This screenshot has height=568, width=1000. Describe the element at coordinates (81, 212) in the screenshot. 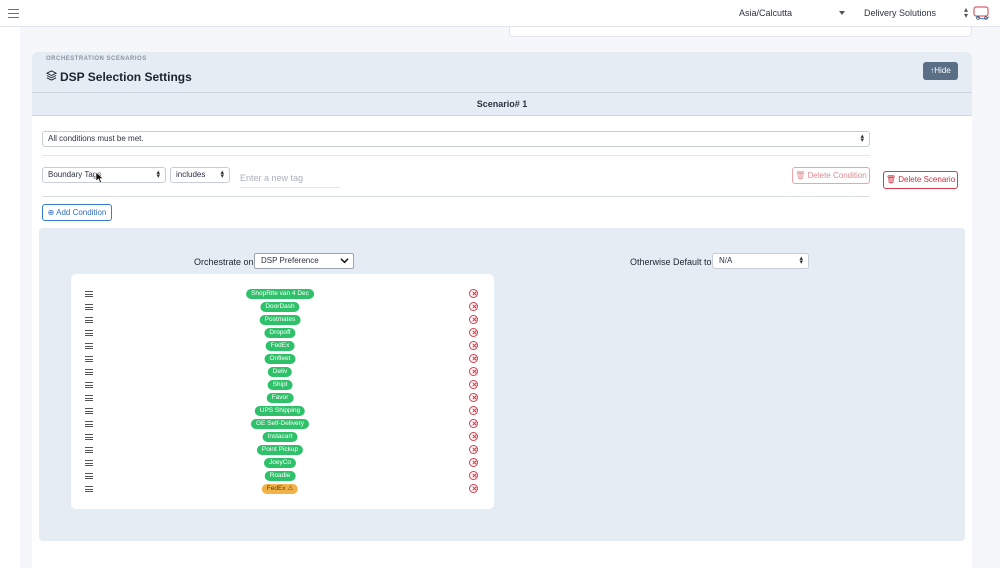

I see `add-condition-label: Add Condition` at that location.